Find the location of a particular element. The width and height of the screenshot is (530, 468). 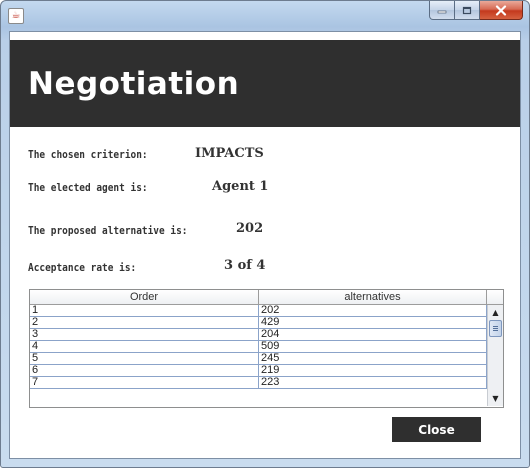

alternative-label: The proposed alternative is: is located at coordinates (108, 230).